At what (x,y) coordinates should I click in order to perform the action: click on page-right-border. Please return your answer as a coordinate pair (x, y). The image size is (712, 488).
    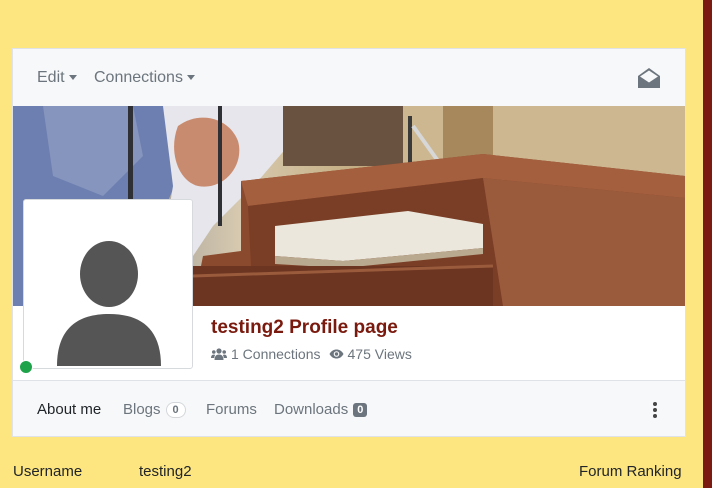
    Looking at the image, I should click on (707, 244).